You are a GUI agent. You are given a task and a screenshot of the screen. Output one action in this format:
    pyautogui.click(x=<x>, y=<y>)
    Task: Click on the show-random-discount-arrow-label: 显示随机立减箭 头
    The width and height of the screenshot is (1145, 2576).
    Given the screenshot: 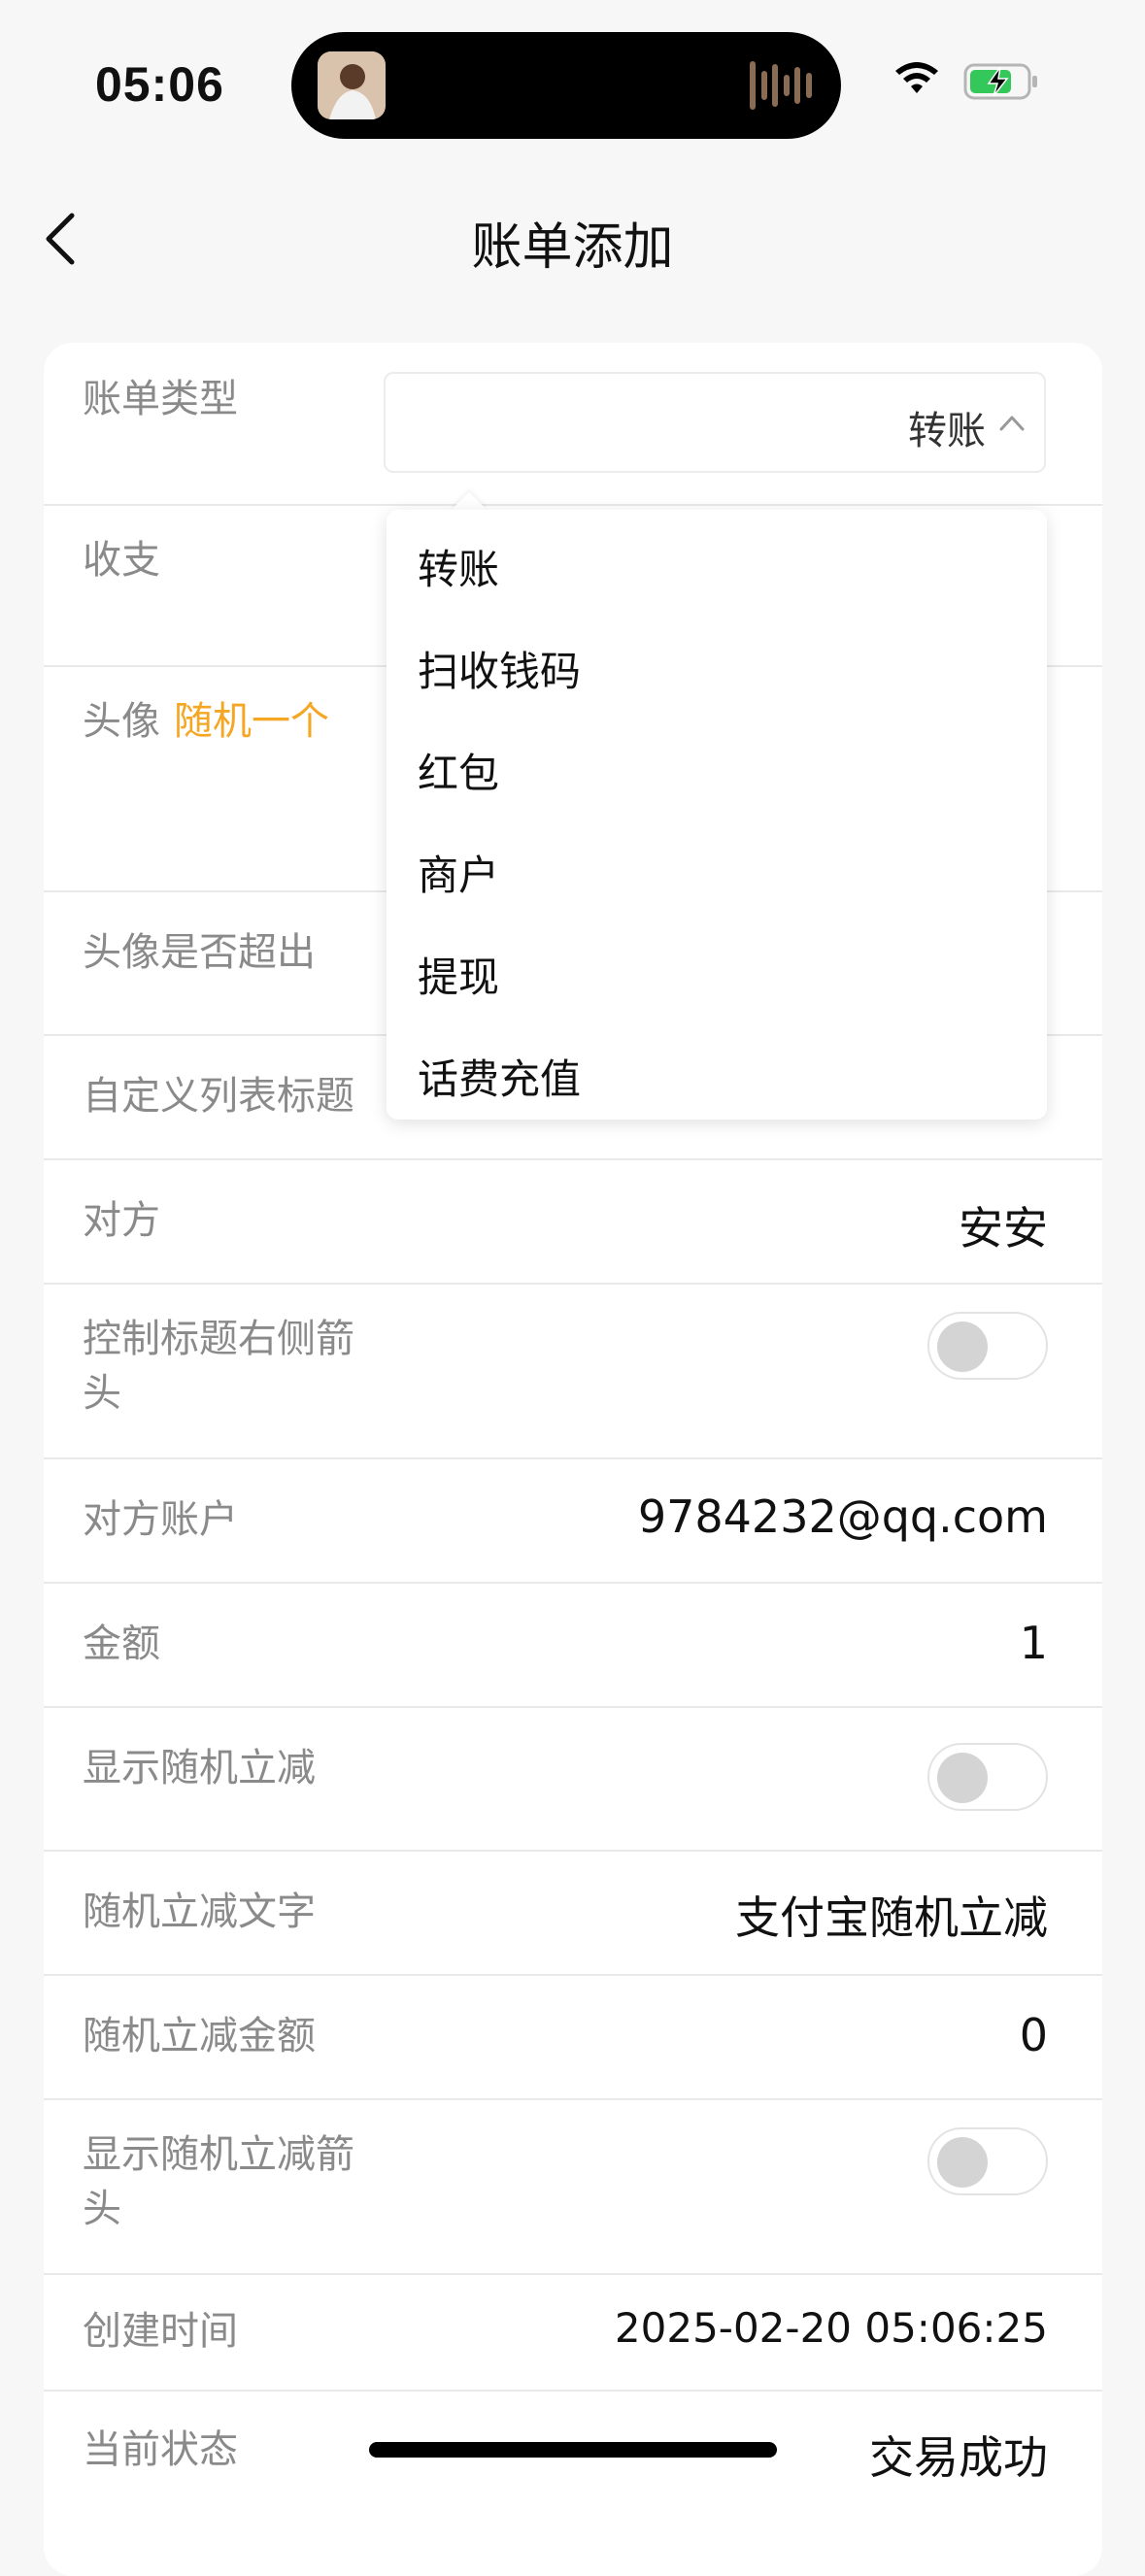 What is the action you would take?
    pyautogui.click(x=218, y=2182)
    